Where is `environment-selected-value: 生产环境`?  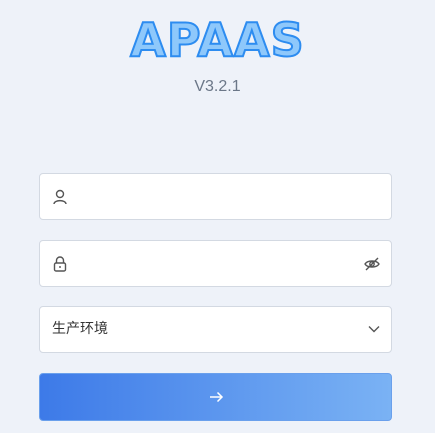 environment-selected-value: 生产环境 is located at coordinates (80, 329).